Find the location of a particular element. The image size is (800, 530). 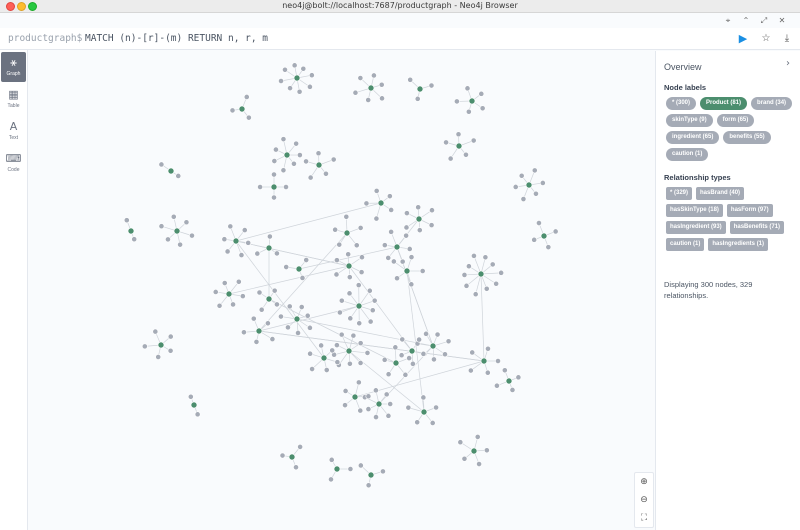

node-label-chip: benefits (55) is located at coordinates (746, 137).